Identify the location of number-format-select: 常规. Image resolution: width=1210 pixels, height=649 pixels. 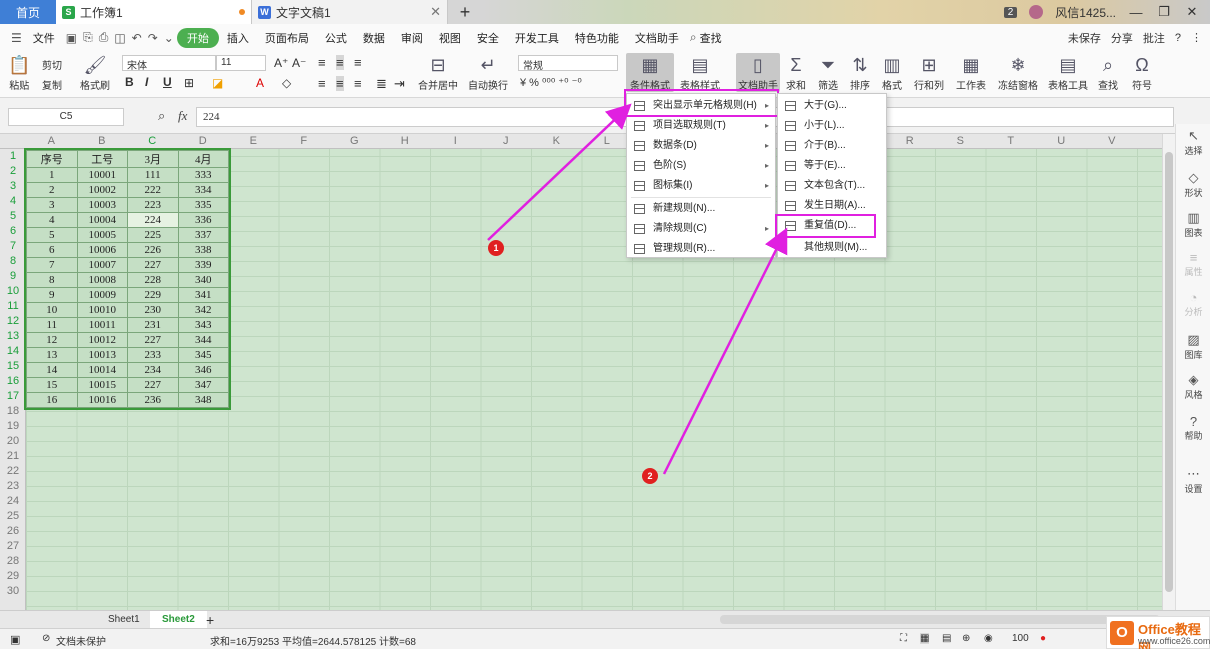
(568, 63).